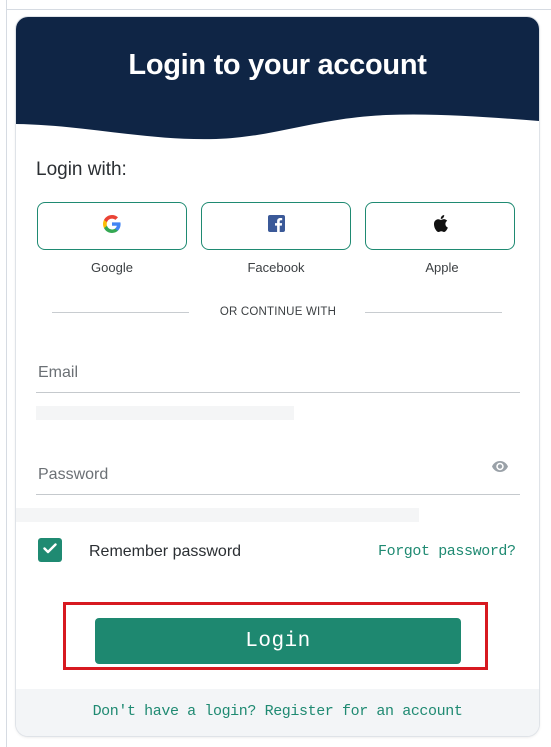 The image size is (551, 747). What do you see at coordinates (278, 475) in the screenshot?
I see `password-field` at bounding box center [278, 475].